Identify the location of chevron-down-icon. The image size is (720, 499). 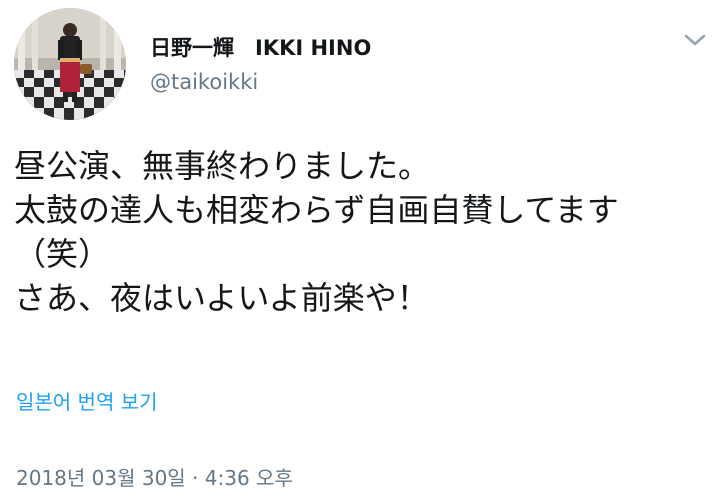
(695, 40).